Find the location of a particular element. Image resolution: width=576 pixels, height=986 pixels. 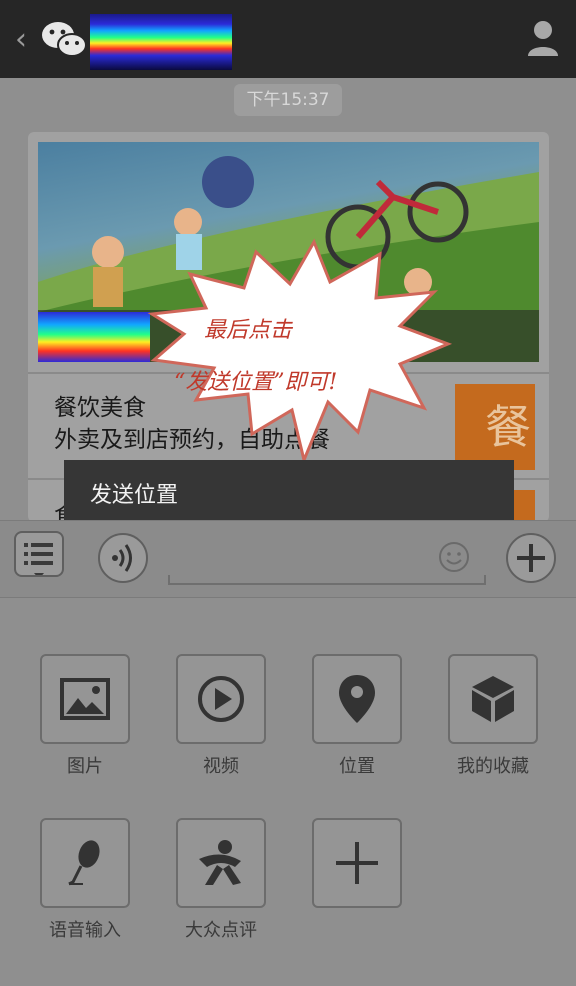

dianping-icon is located at coordinates (220, 862).